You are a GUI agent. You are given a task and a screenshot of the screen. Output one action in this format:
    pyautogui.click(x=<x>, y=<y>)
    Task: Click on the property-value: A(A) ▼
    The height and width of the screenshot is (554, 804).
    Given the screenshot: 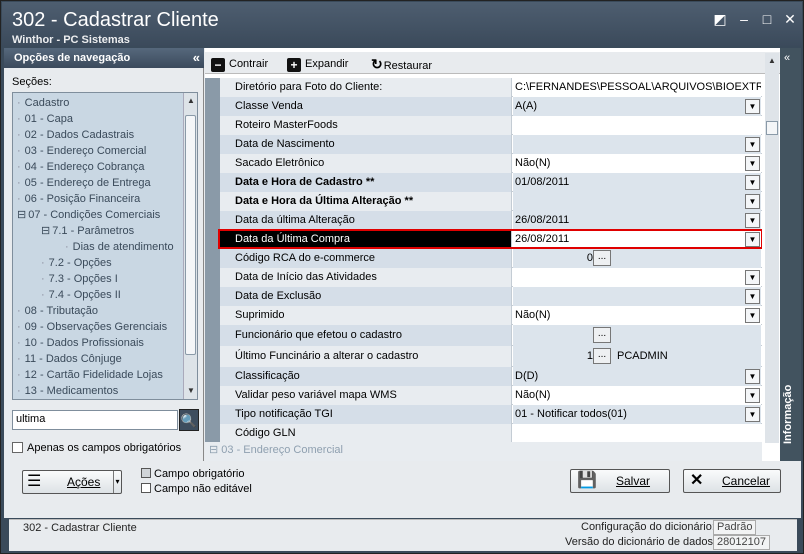 What is the action you would take?
    pyautogui.click(x=637, y=106)
    